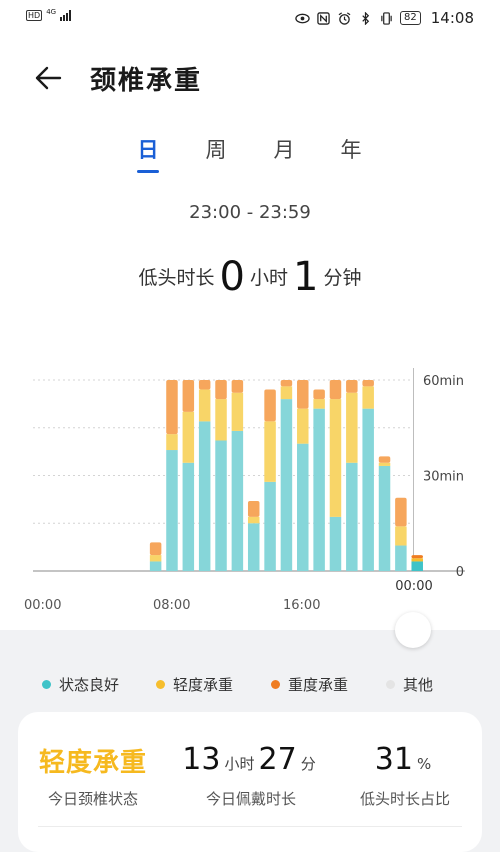  I want to click on bar-14-heavy, so click(270, 405).